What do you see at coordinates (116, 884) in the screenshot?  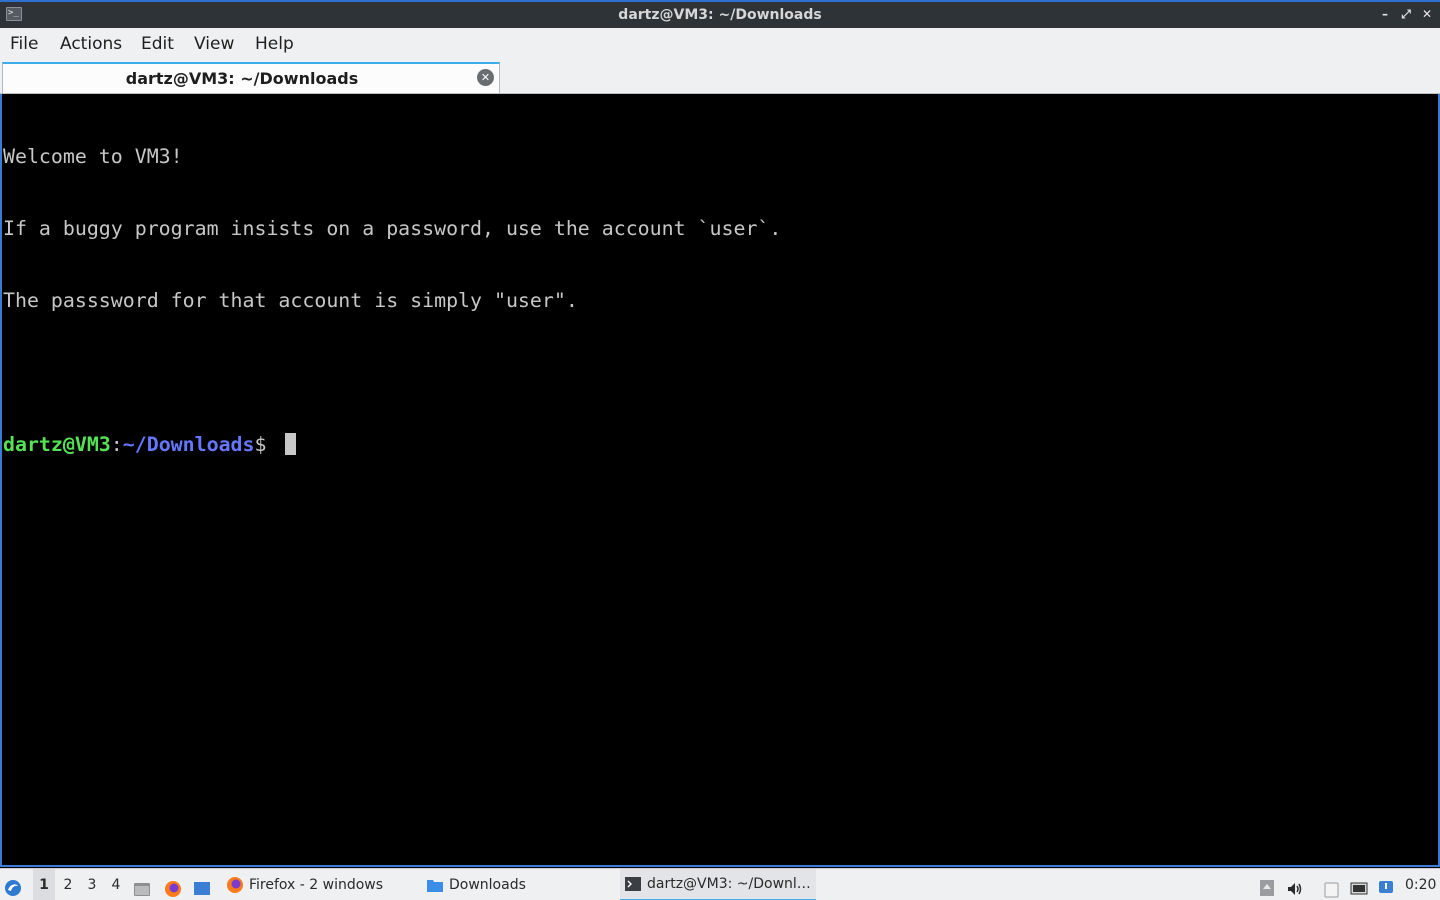 I see `desktop-4: 4` at bounding box center [116, 884].